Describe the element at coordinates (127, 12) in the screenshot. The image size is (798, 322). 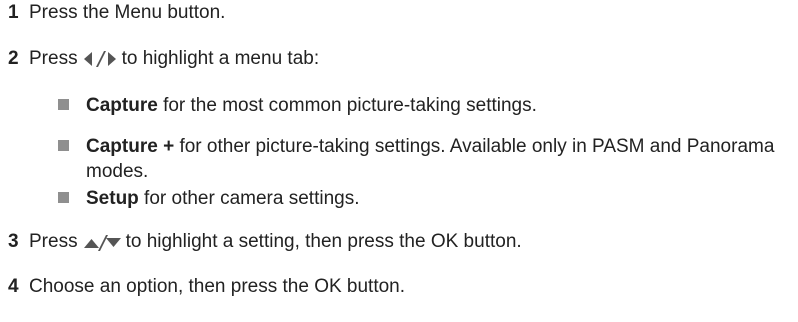
I see `step-text: Press the Menu button.` at that location.